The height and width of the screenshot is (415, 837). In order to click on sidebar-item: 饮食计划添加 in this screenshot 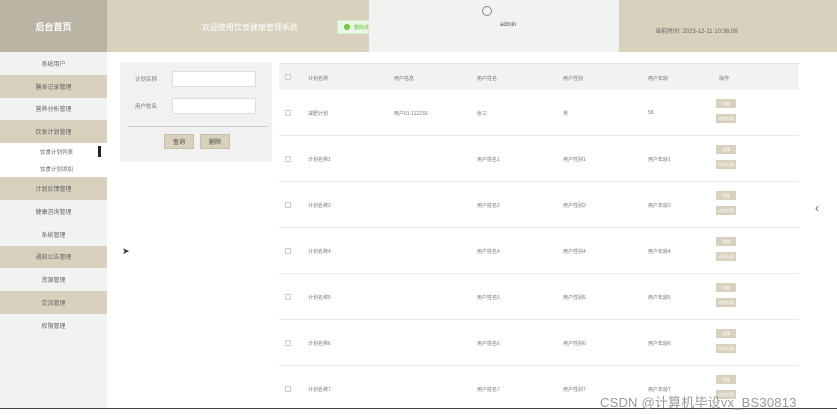, I will do `click(53, 169)`.